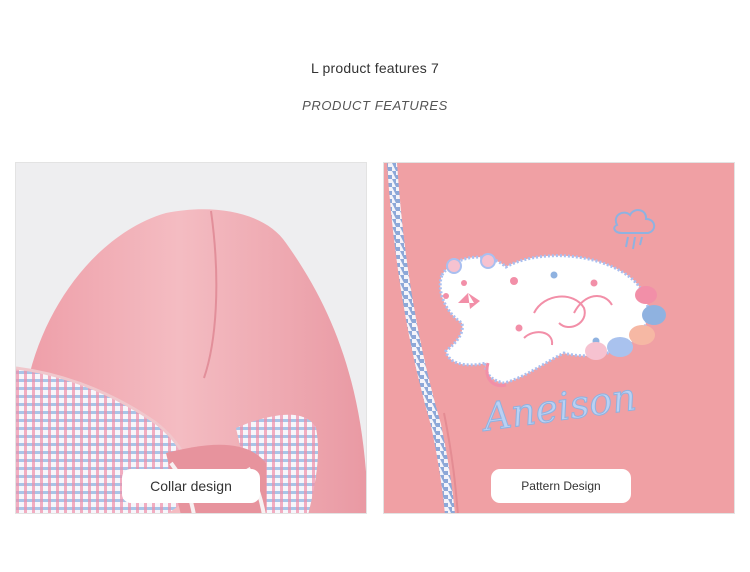 This screenshot has height=572, width=750. Describe the element at coordinates (191, 486) in the screenshot. I see `collar-design-caption: Collar design` at that location.